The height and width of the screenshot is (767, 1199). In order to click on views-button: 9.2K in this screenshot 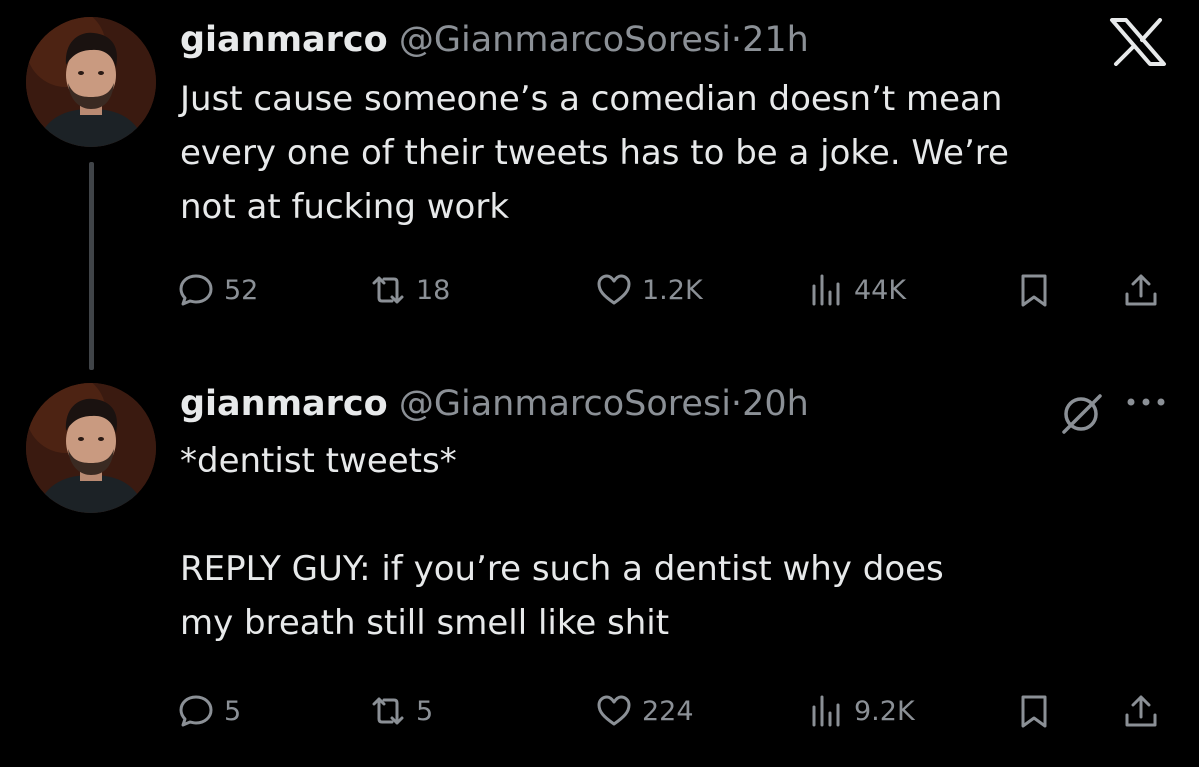, I will do `click(861, 711)`.